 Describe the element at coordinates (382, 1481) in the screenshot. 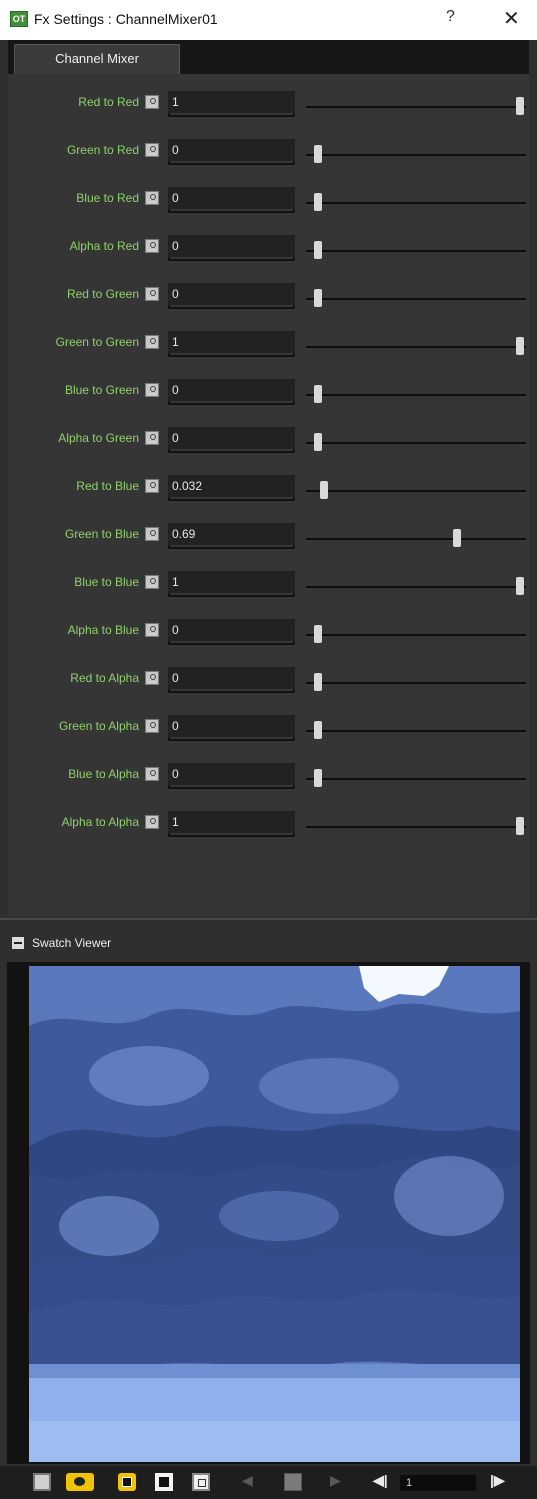

I see `first-frame-button: ◀|` at that location.